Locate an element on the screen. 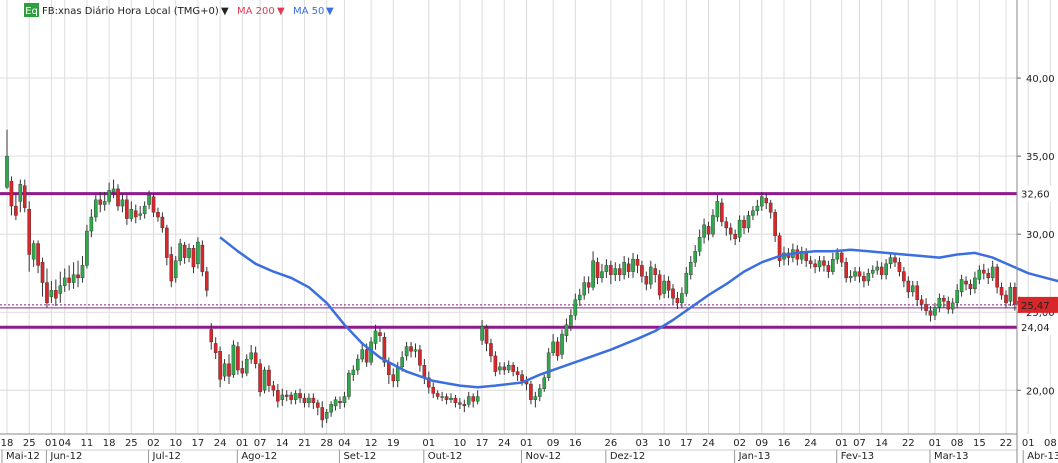 The image size is (1058, 463). x-month-label: Abr-13 is located at coordinates (1042, 456).